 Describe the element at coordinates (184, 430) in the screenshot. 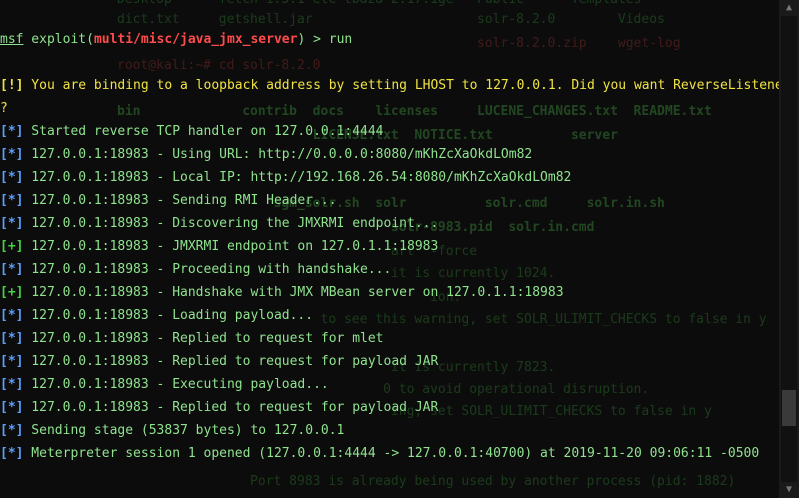

I see `output-line-text: Sending stage (53837 bytes) to 127.0.0.1` at that location.